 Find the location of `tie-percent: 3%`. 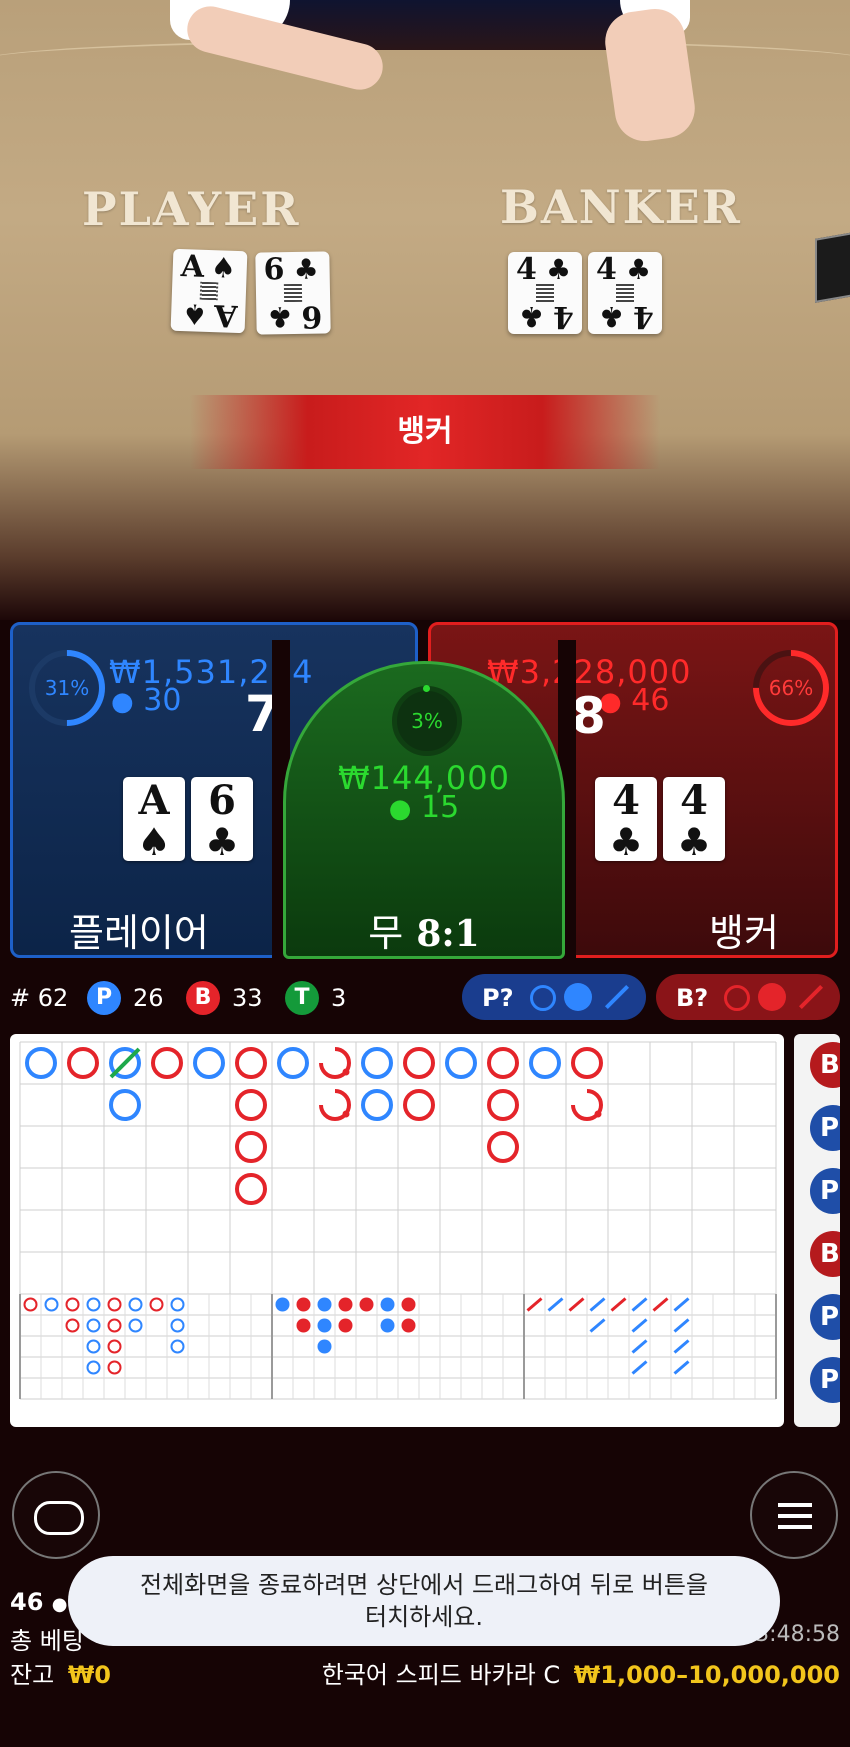

tie-percent: 3% is located at coordinates (427, 721).